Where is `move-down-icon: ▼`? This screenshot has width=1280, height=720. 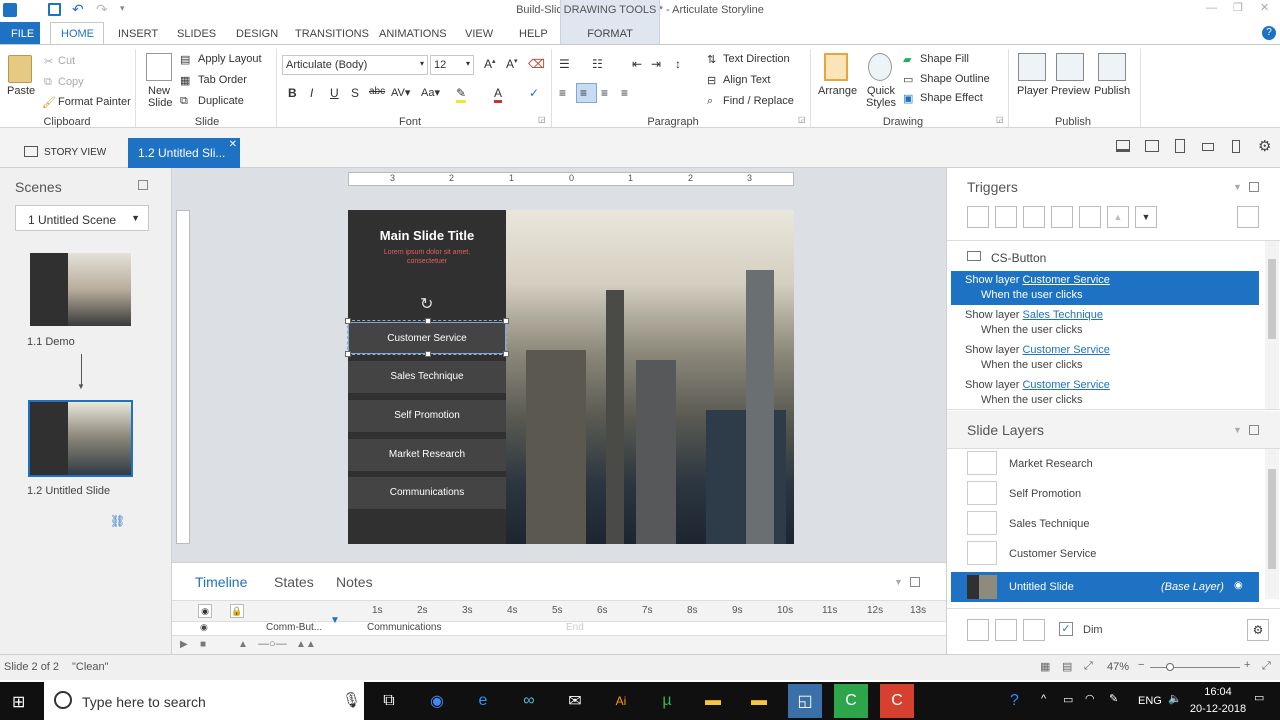 move-down-icon: ▼ is located at coordinates (1146, 217).